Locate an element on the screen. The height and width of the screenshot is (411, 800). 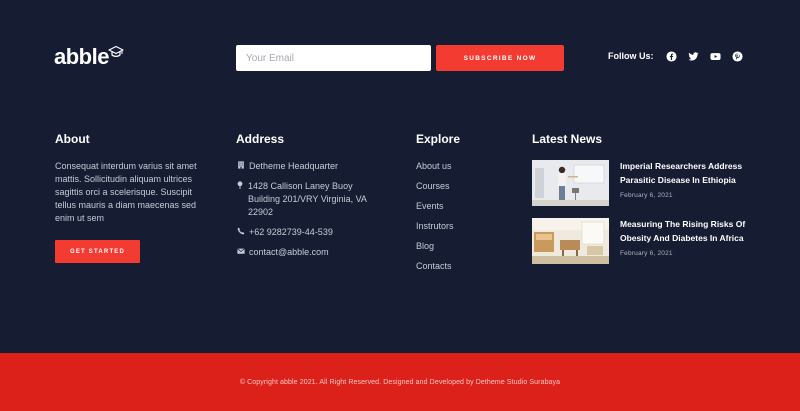
about-heading: About is located at coordinates (72, 139).